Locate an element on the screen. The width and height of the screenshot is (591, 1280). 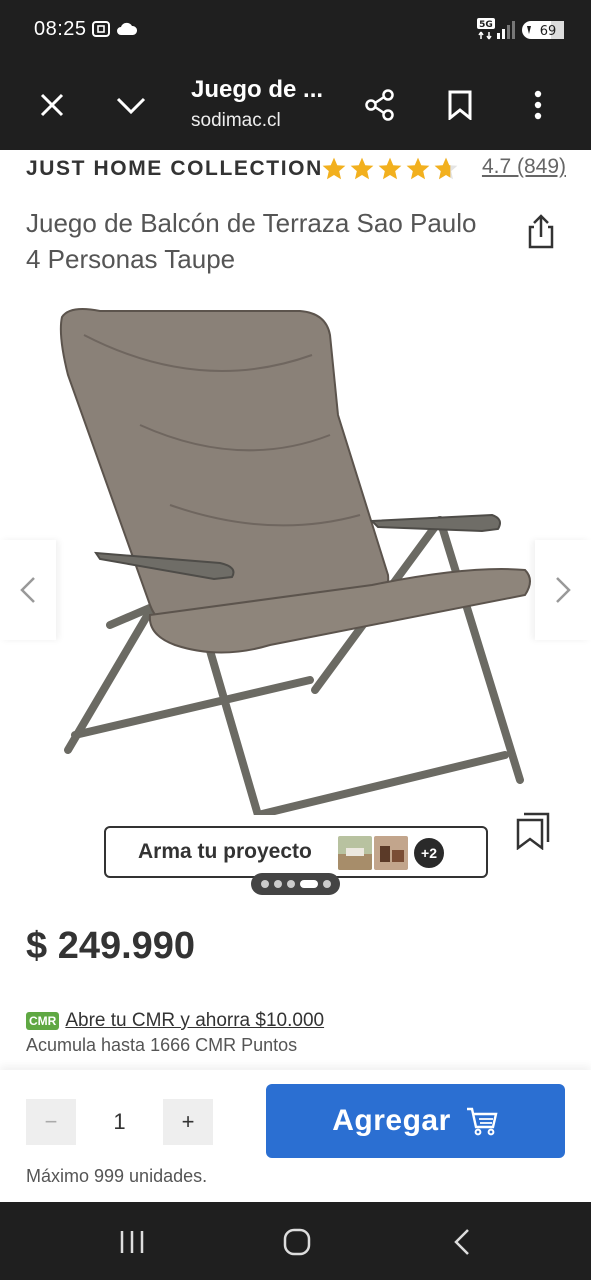
close-button is located at coordinates (52, 105).